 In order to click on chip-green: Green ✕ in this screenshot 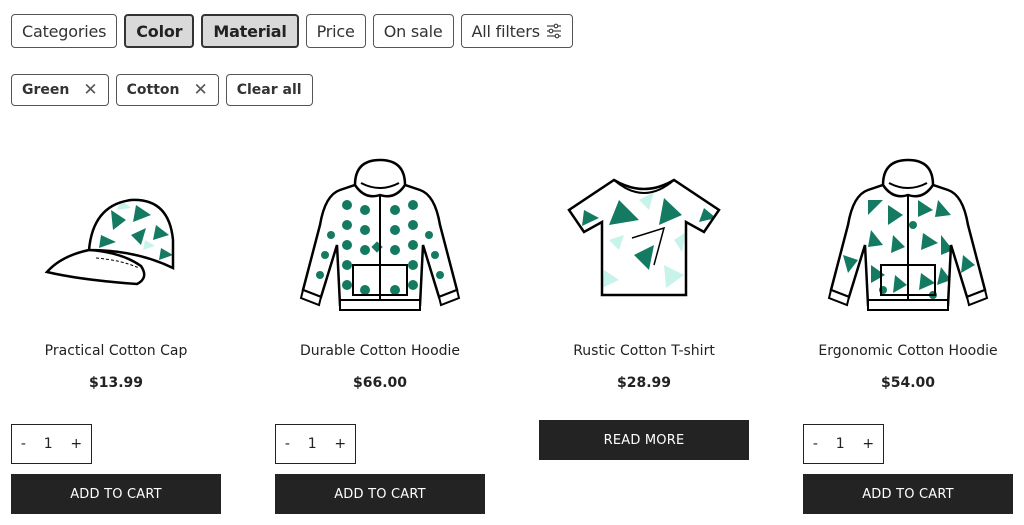, I will do `click(60, 90)`.